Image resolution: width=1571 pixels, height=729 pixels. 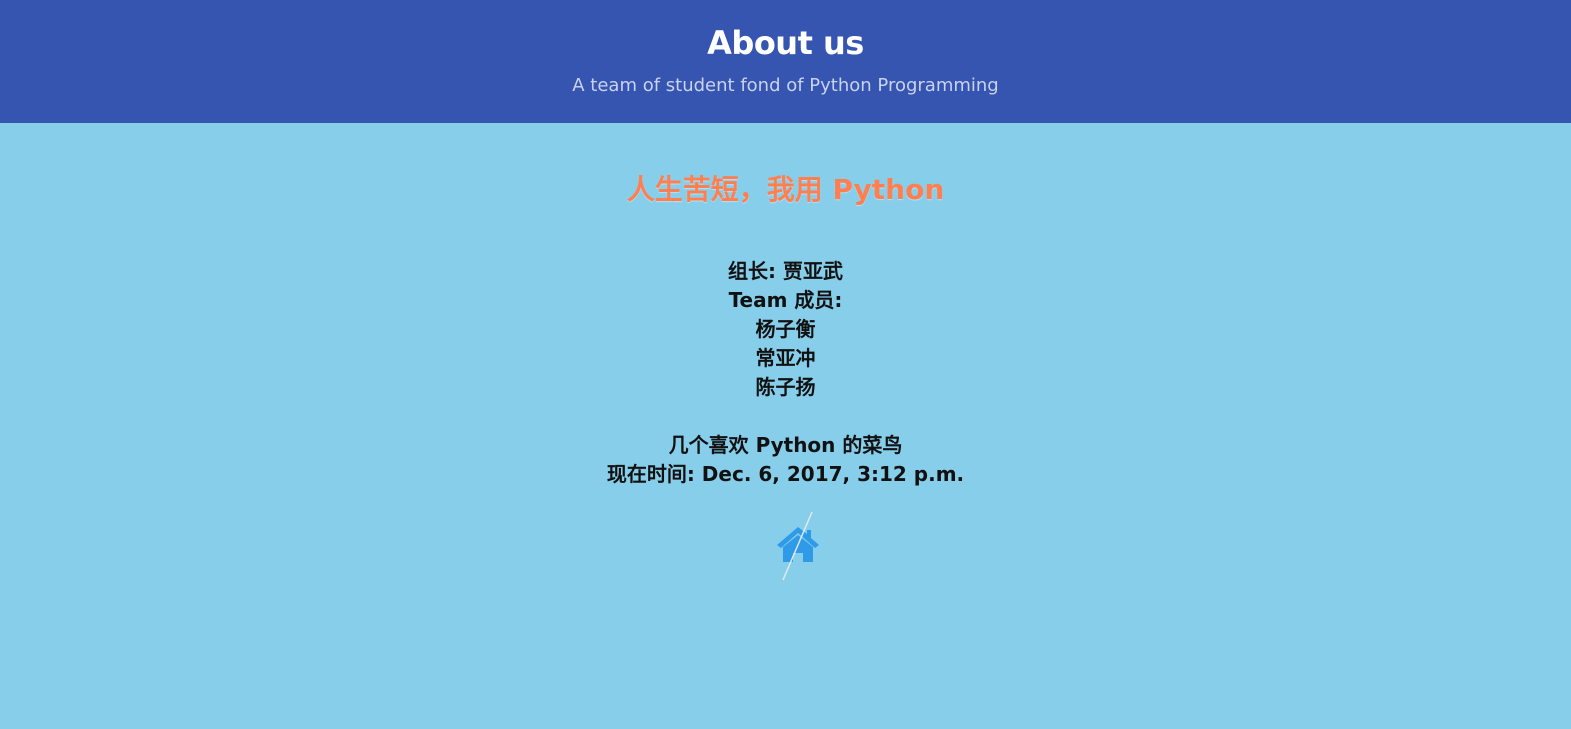 What do you see at coordinates (785, 271) in the screenshot?
I see `team-leader: 组长: 贾亚武` at bounding box center [785, 271].